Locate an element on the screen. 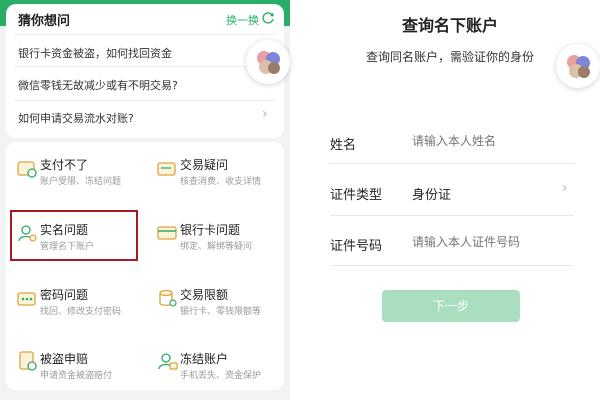 This screenshot has height=400, width=600. faq-title: 猜你想问 is located at coordinates (44, 21).